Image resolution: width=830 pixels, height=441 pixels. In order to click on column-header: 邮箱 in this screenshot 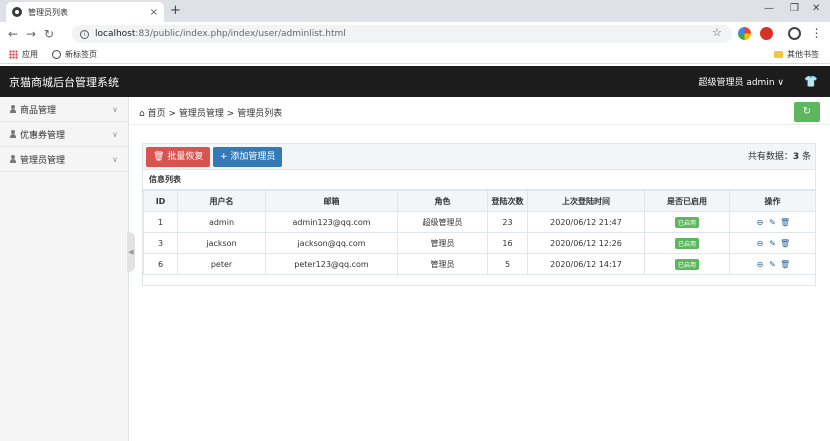, I will do `click(331, 201)`.